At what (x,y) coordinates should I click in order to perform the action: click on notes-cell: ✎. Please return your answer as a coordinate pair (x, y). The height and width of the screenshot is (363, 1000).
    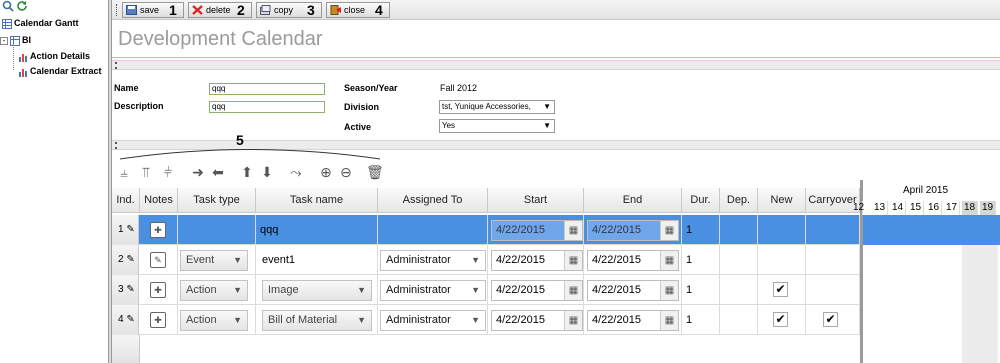
    Looking at the image, I should click on (159, 260).